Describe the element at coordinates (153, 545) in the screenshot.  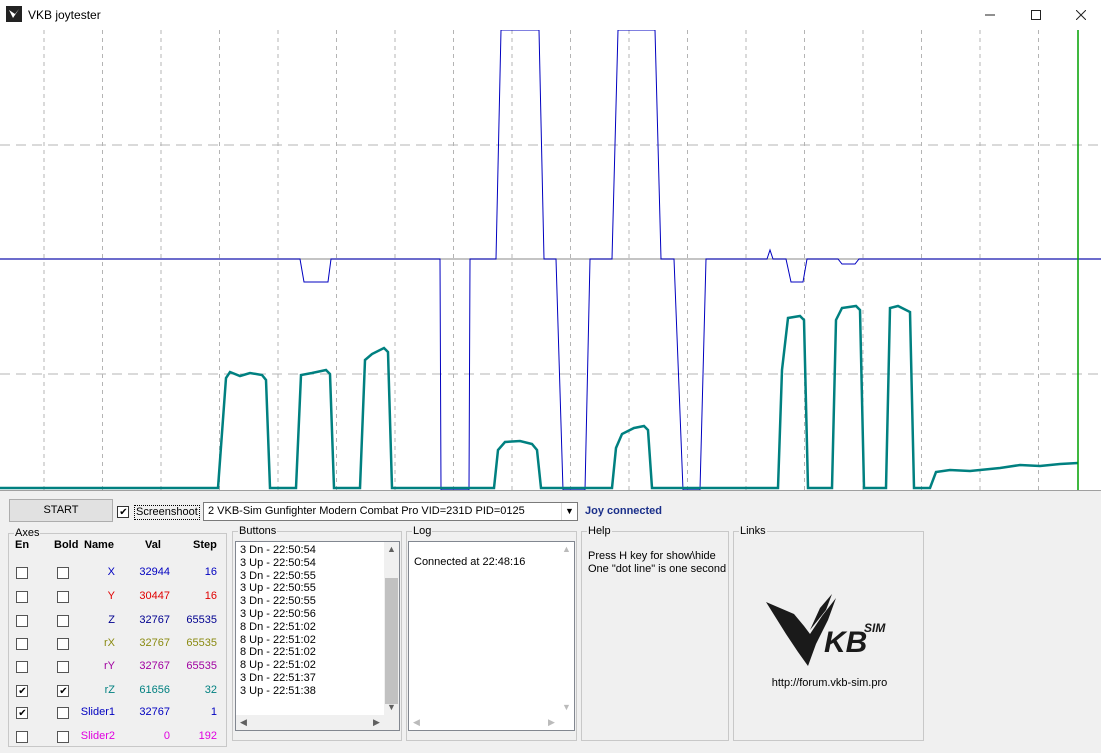
I see `axes-header-val: Val` at that location.